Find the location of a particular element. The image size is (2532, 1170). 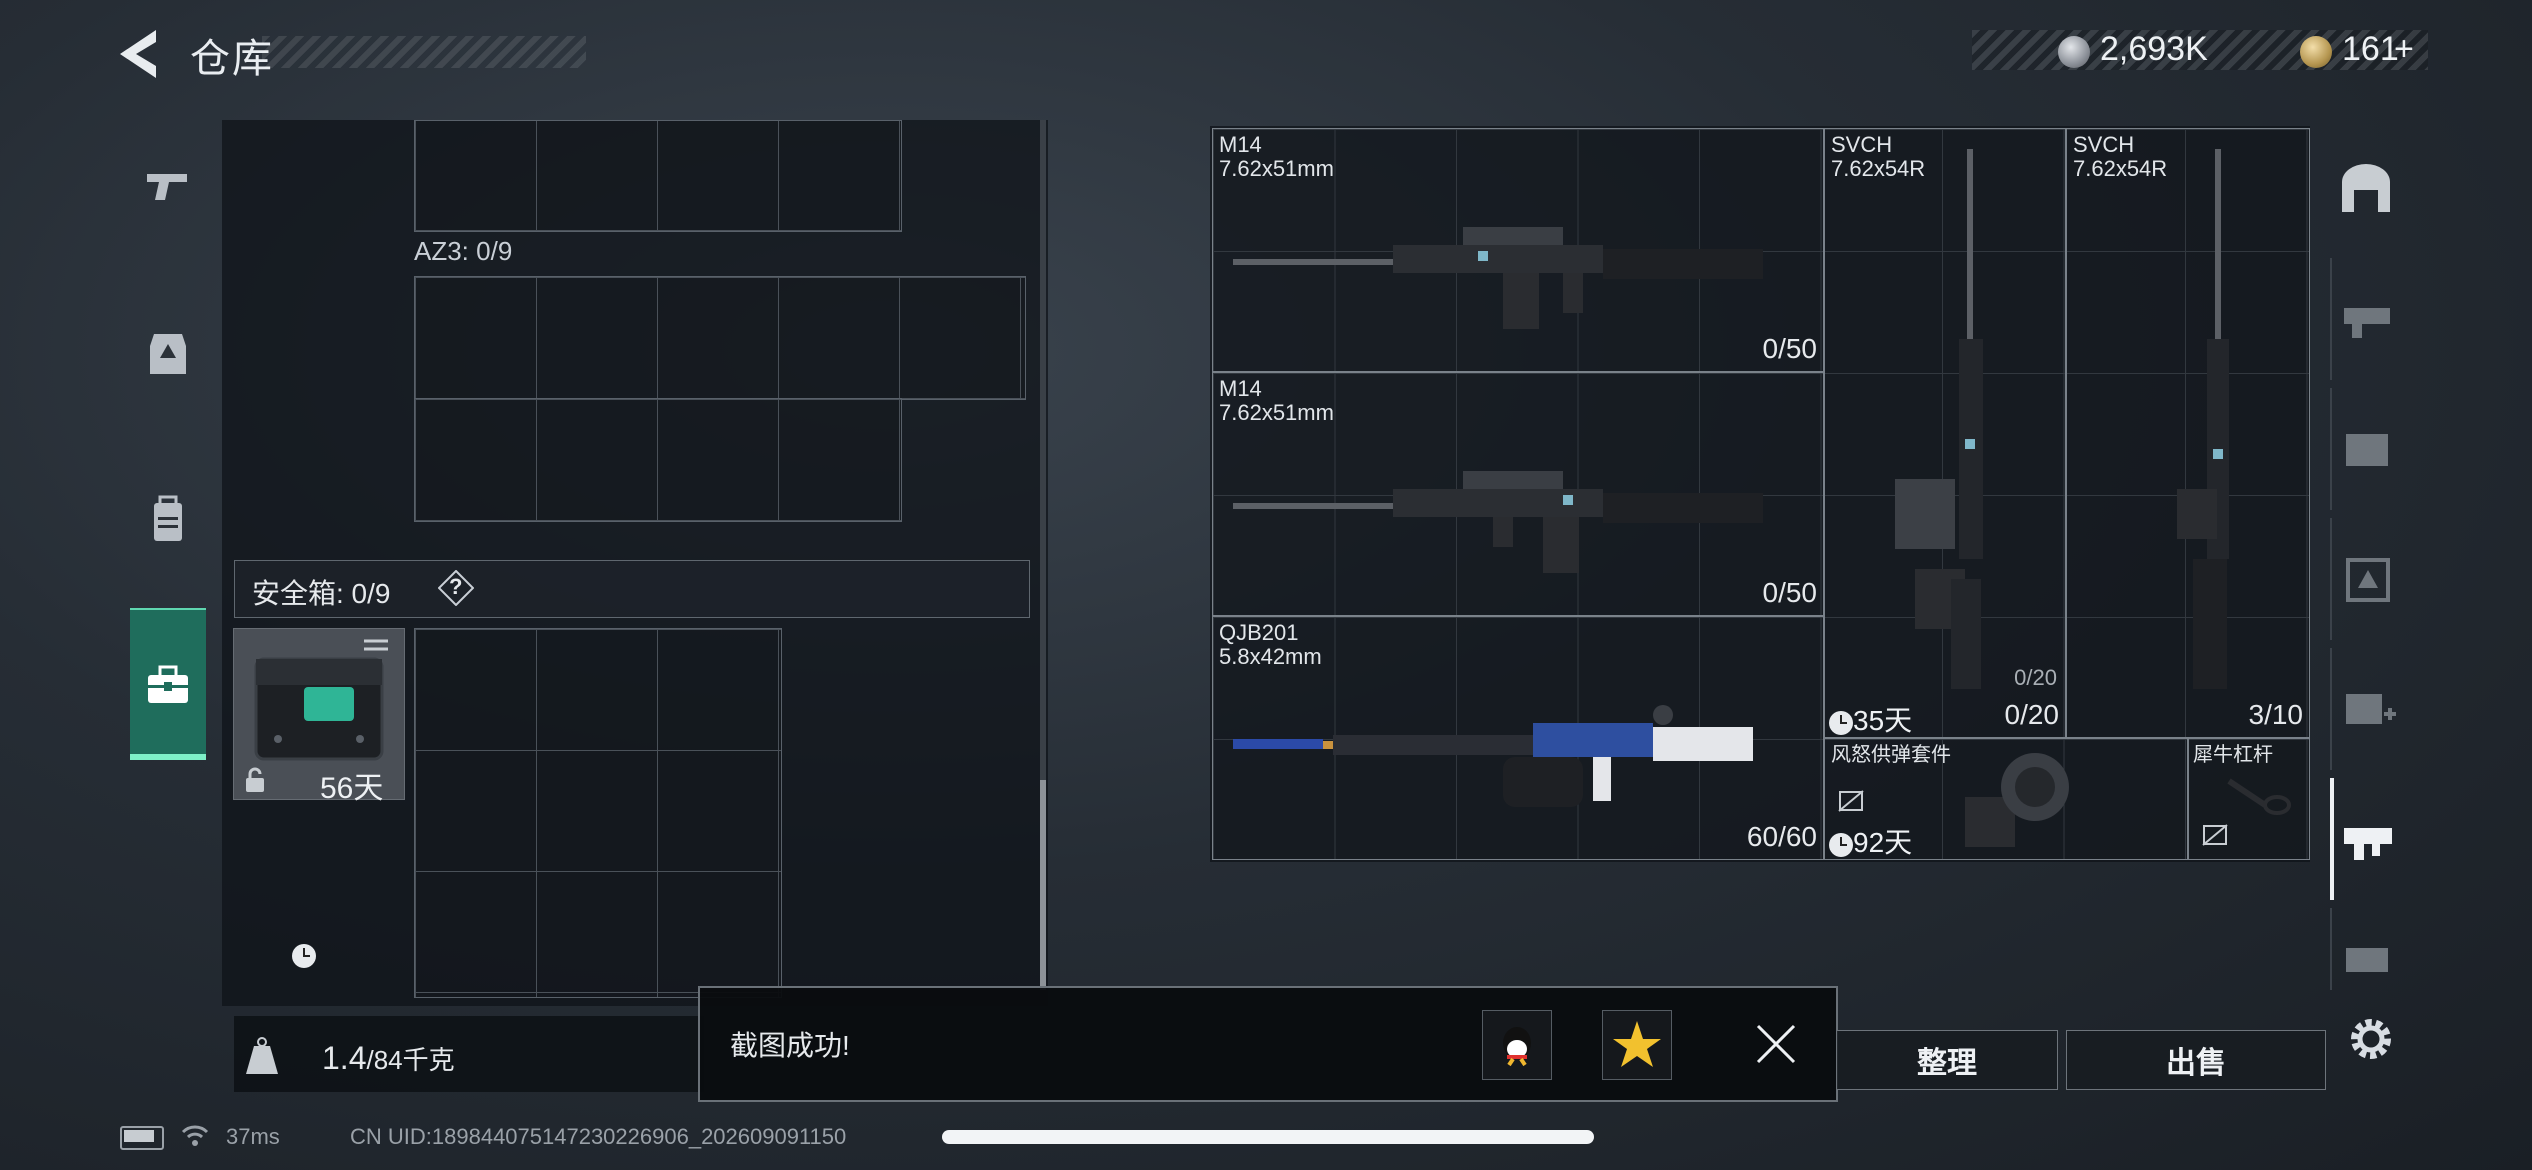

share-qq-button is located at coordinates (1517, 1045).